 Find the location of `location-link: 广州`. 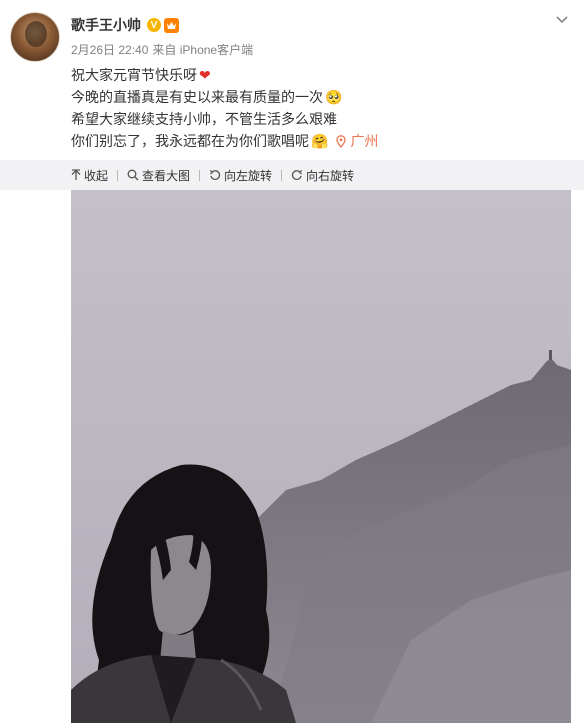

location-link: 广州 is located at coordinates (357, 141).